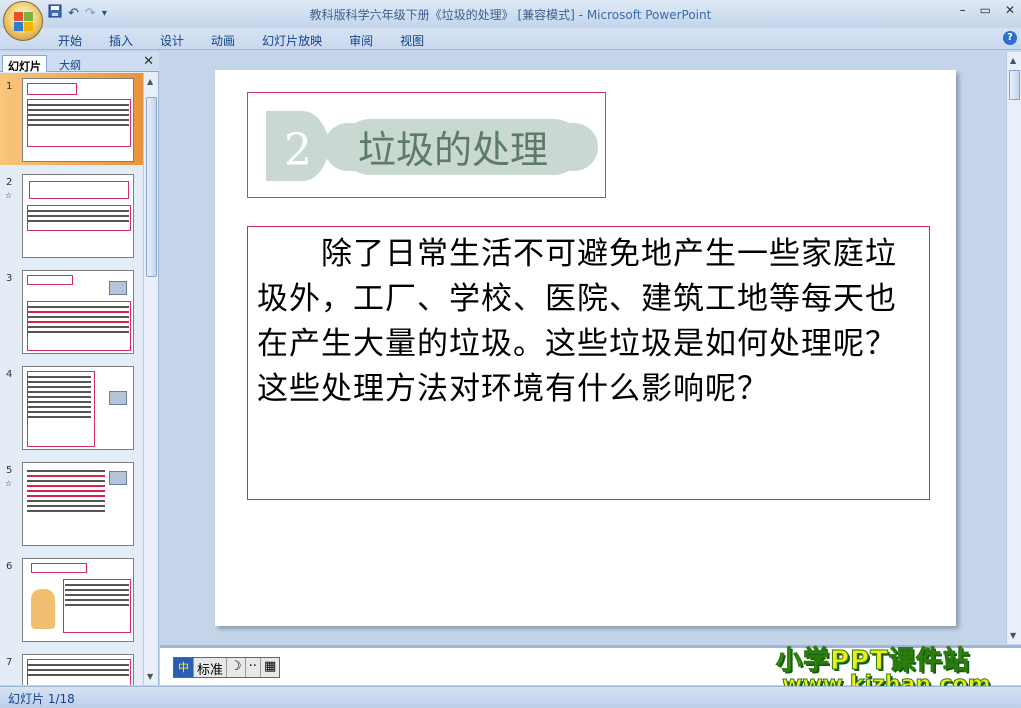  Describe the element at coordinates (299, 40) in the screenshot. I see `tab-slideshow: 幻灯片放映` at that location.